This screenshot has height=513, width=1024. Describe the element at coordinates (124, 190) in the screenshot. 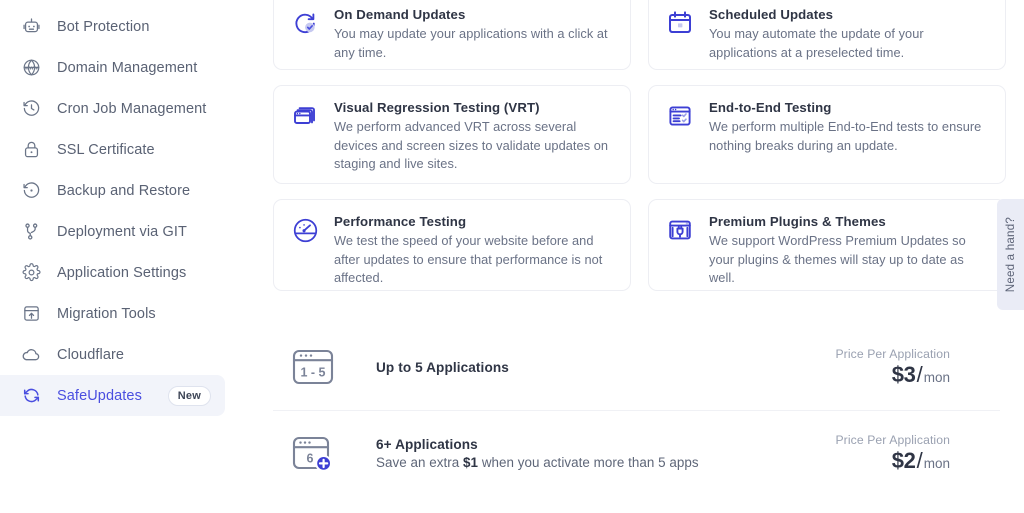

I see `sidebar-item-label: Backup and Restore` at that location.